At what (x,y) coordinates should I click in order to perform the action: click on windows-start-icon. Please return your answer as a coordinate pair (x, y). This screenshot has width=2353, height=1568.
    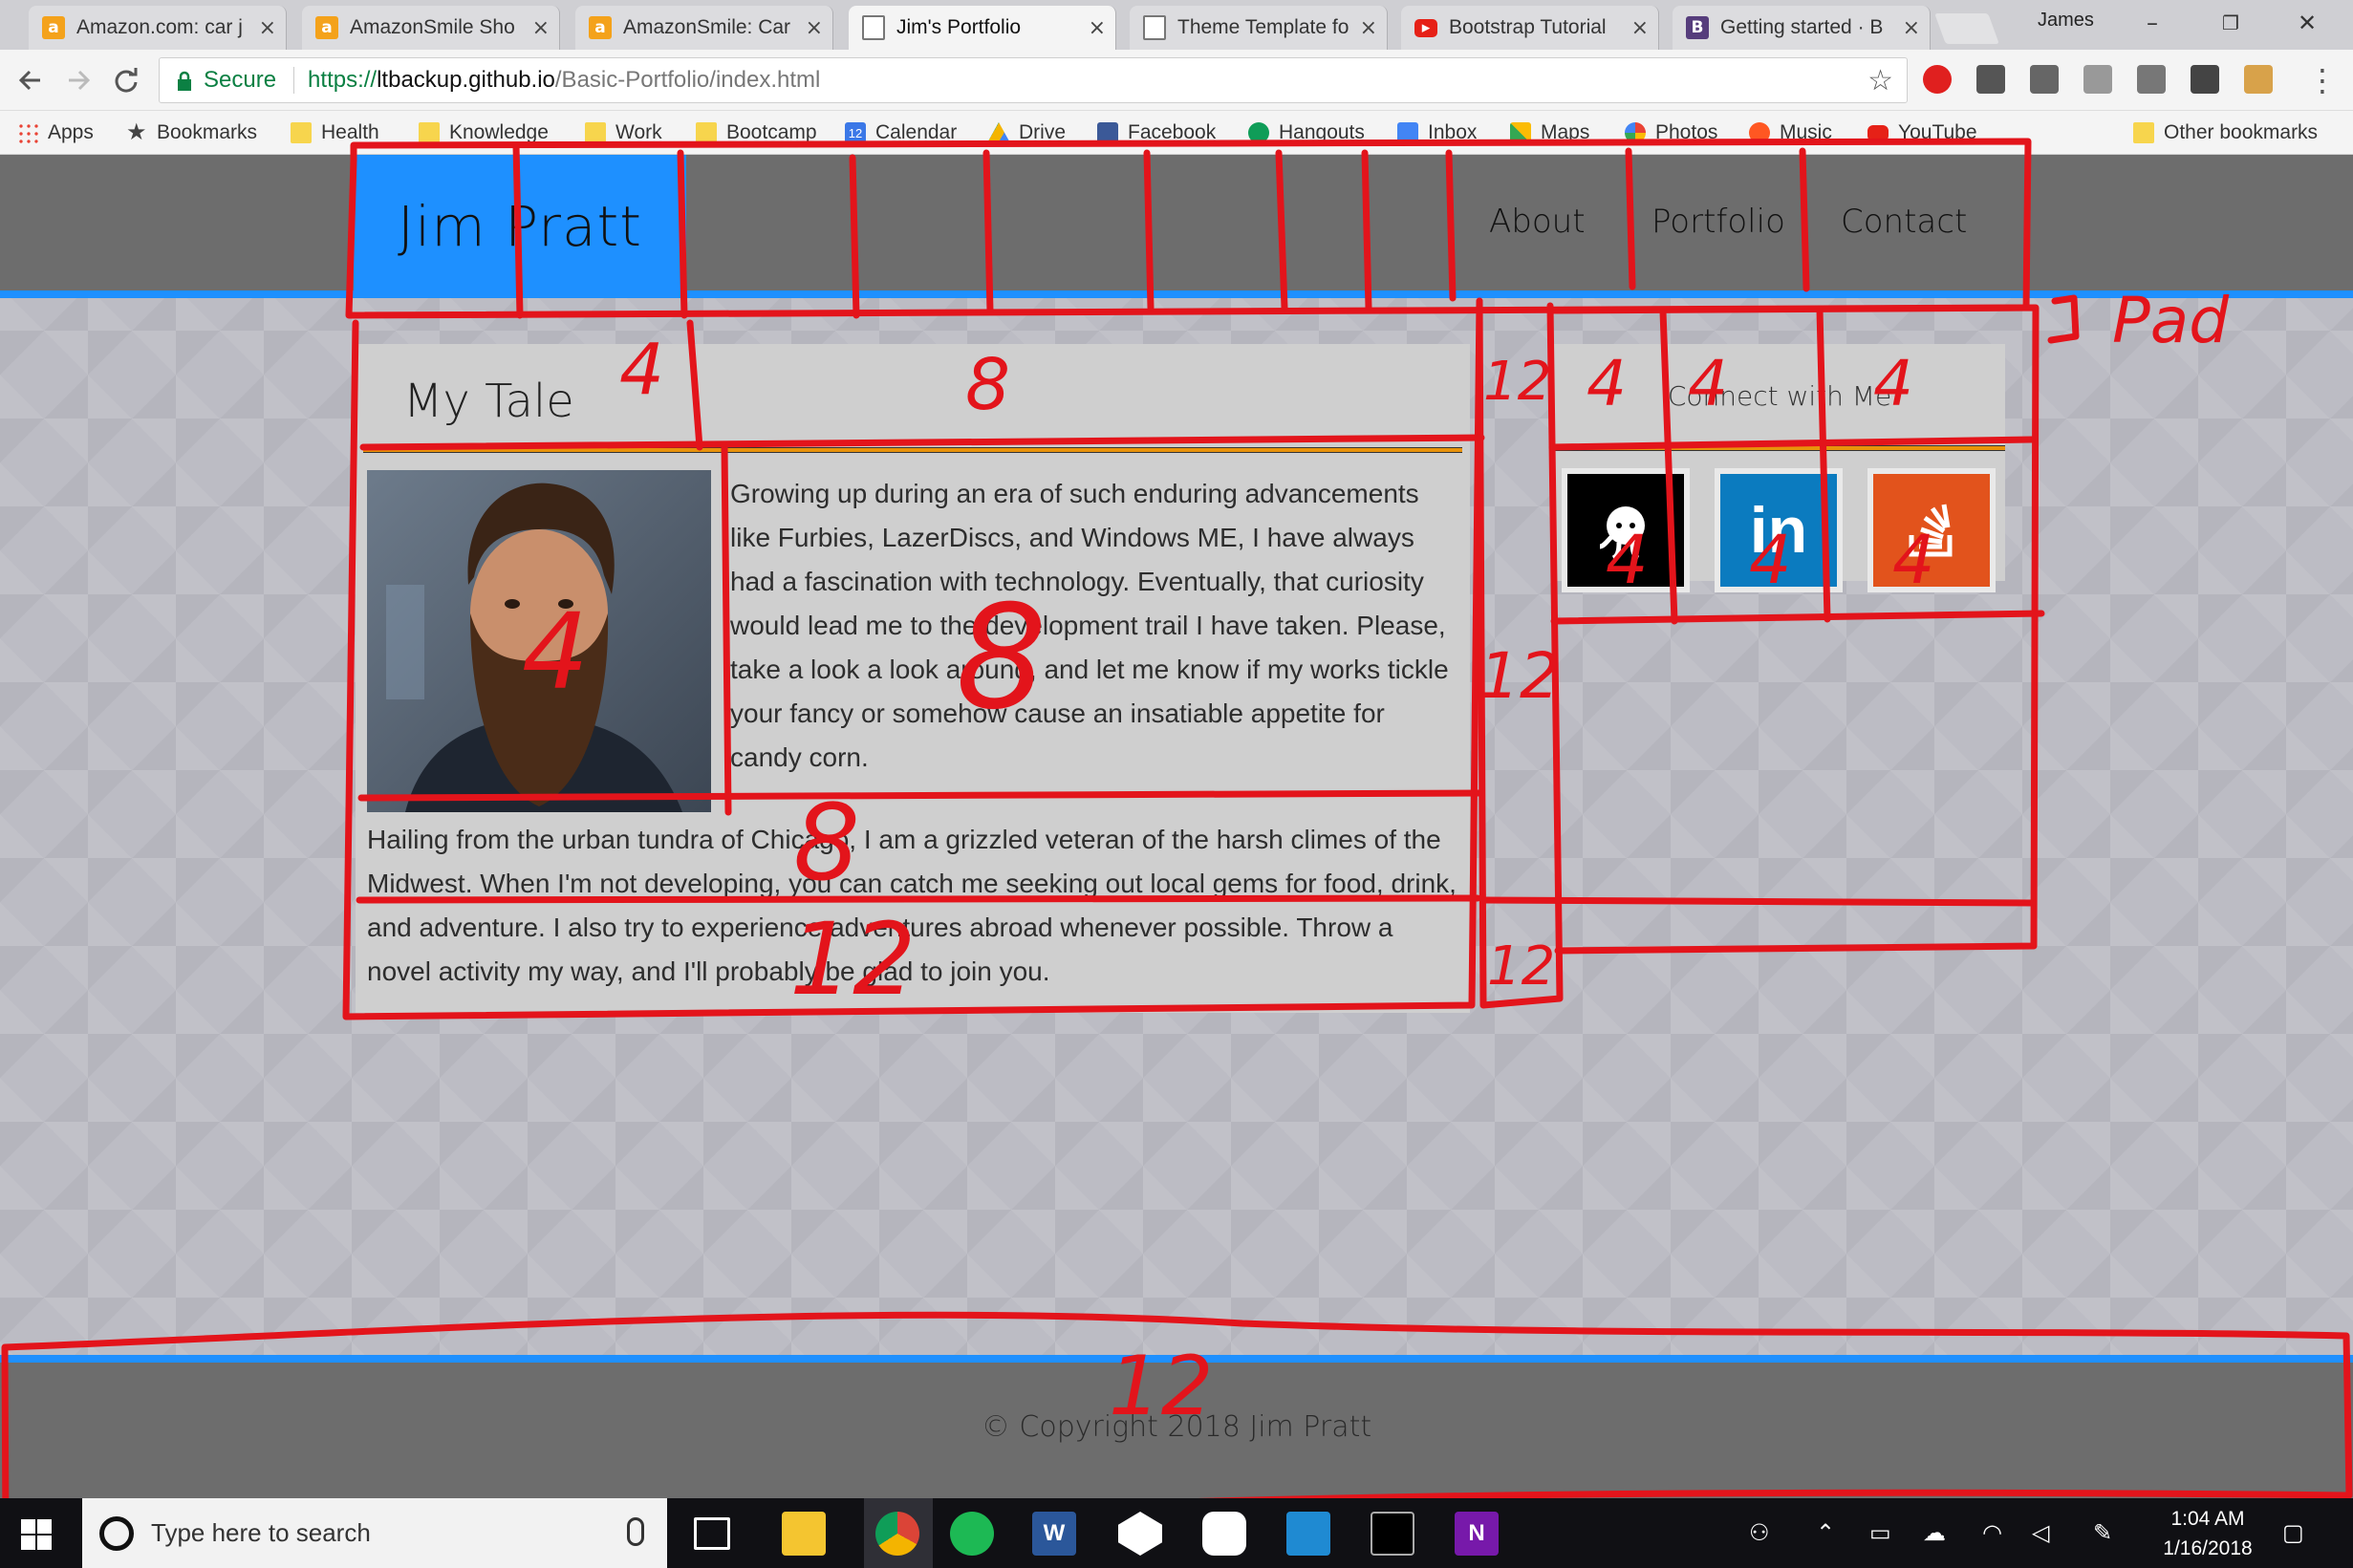
    Looking at the image, I should click on (36, 1534).